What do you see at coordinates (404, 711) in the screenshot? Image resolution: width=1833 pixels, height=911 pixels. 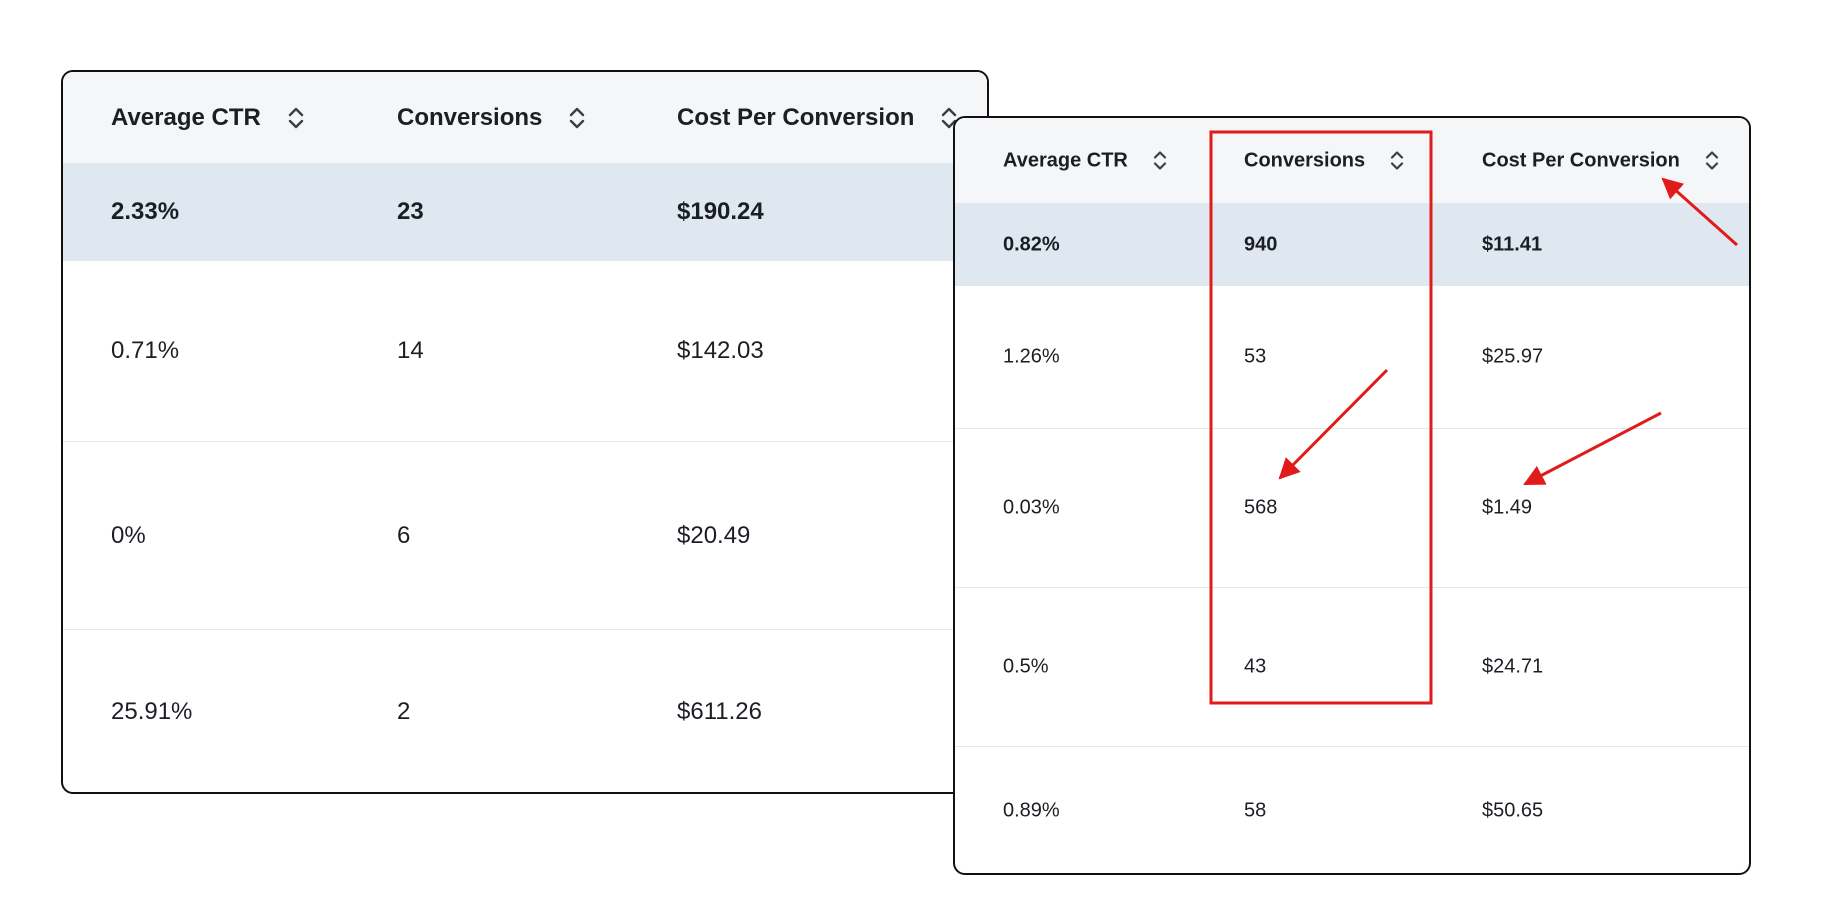 I see `cell-conversions: 2` at bounding box center [404, 711].